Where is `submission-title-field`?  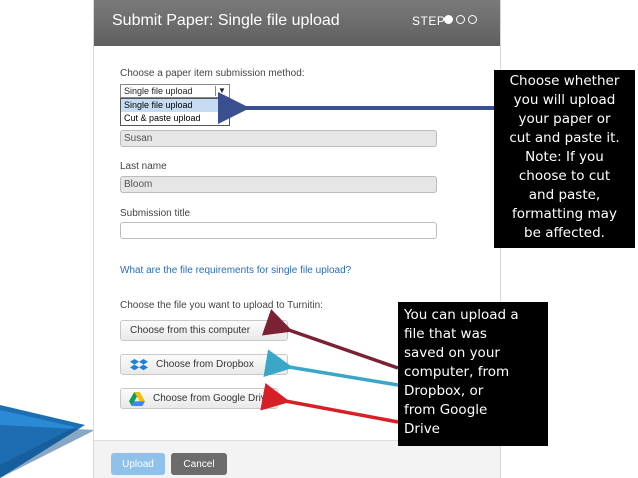
submission-title-field is located at coordinates (278, 230).